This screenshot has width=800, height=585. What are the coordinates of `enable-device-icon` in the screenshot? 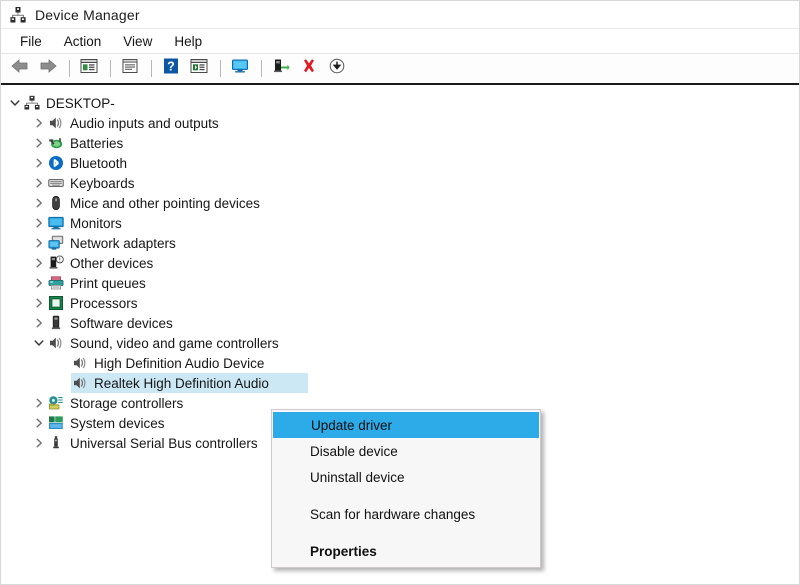 It's located at (281, 68).